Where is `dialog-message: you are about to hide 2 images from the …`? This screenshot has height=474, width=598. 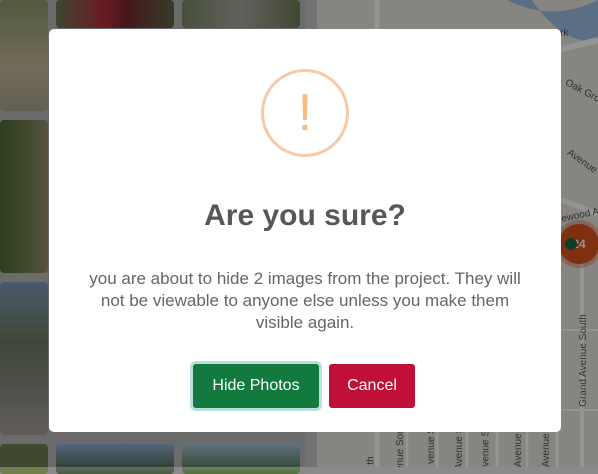 dialog-message: you are about to hide 2 images from the … is located at coordinates (305, 300).